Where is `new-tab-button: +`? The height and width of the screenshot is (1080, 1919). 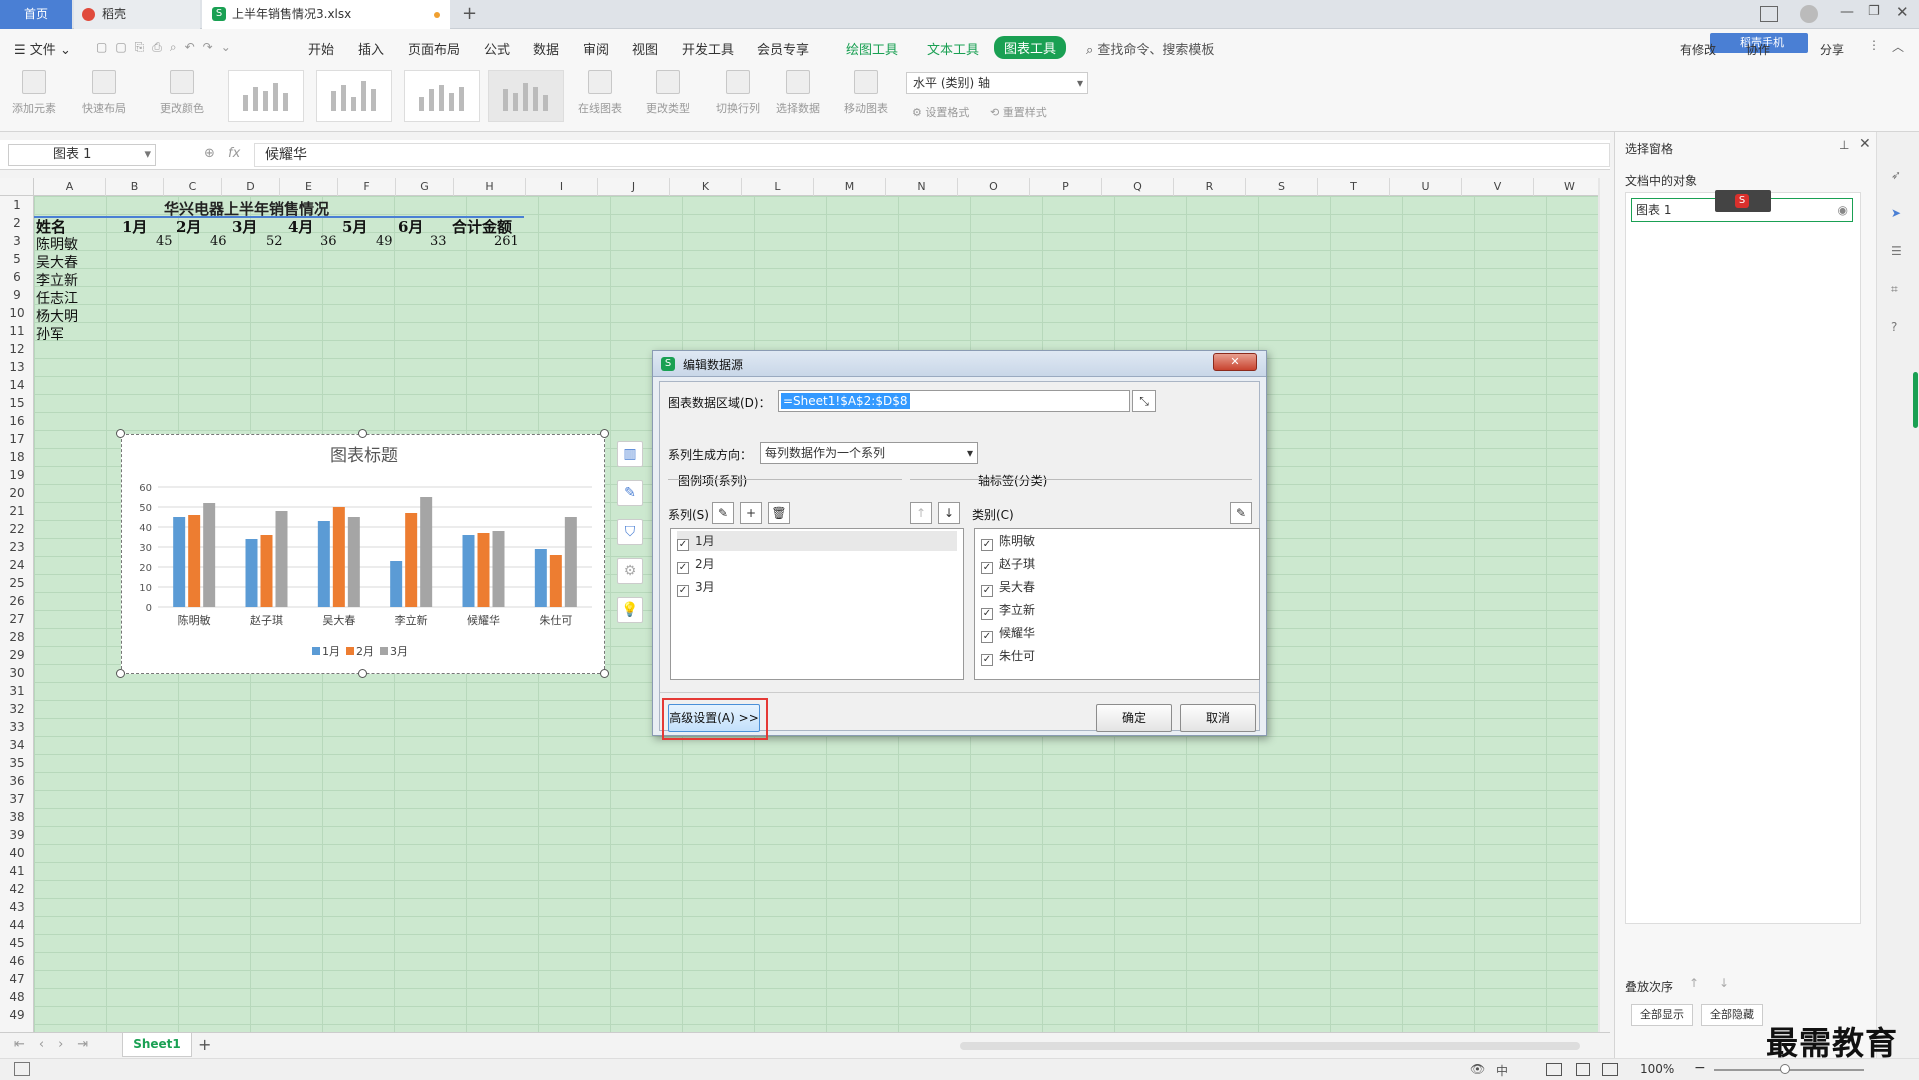
new-tab-button: + is located at coordinates (469, 13).